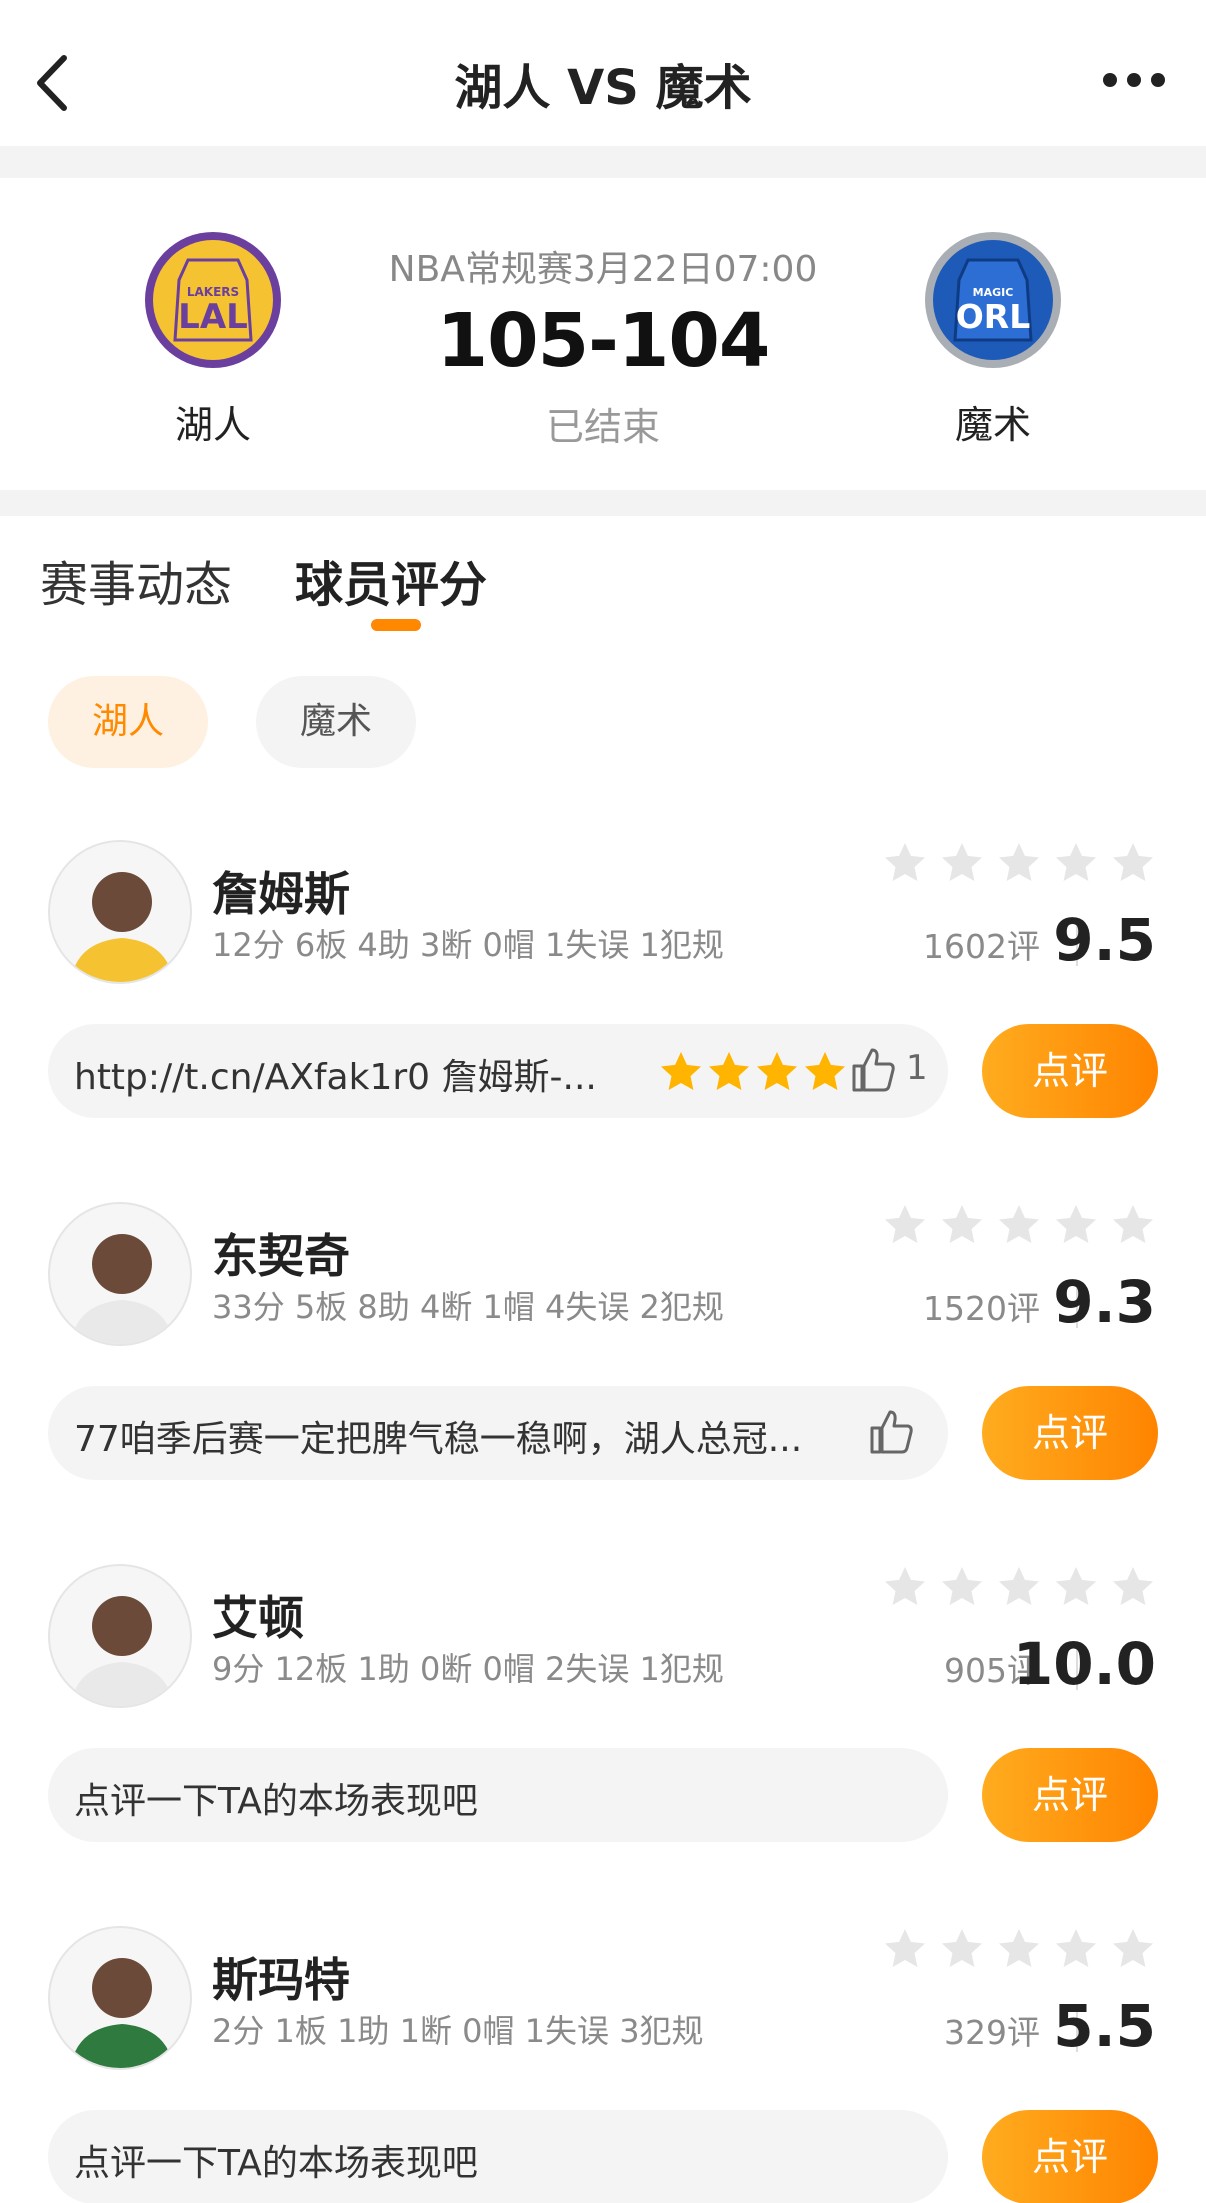  I want to click on player-name: 詹姆斯, so click(281, 891).